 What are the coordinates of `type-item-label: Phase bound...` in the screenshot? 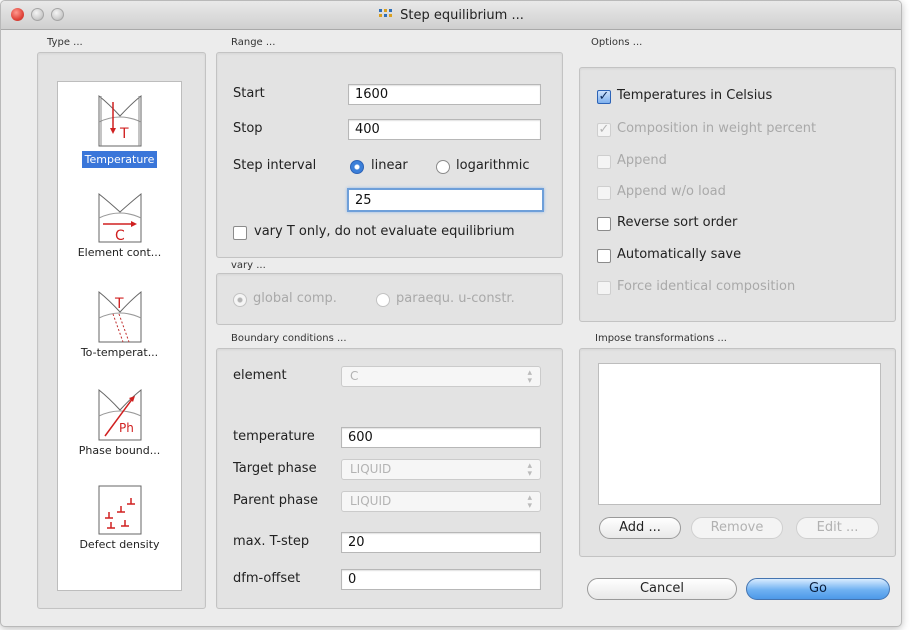 It's located at (119, 450).